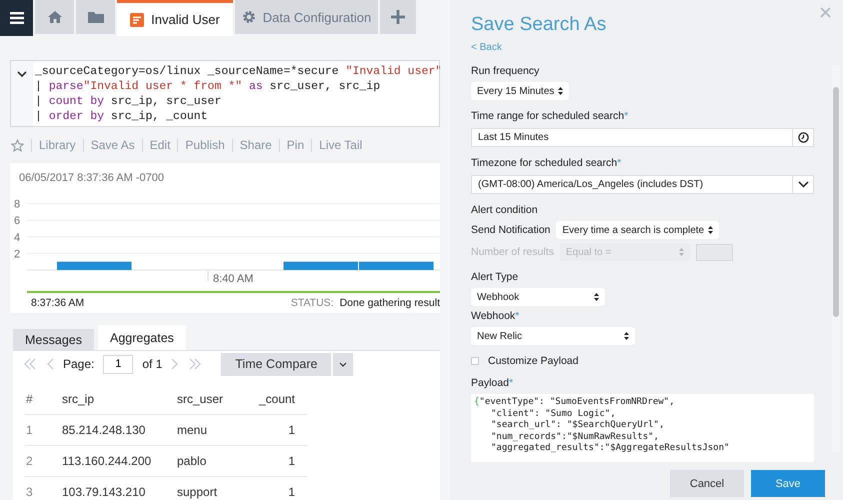 Image resolution: width=843 pixels, height=500 pixels. I want to click on section-heading: Alert condition, so click(505, 210).